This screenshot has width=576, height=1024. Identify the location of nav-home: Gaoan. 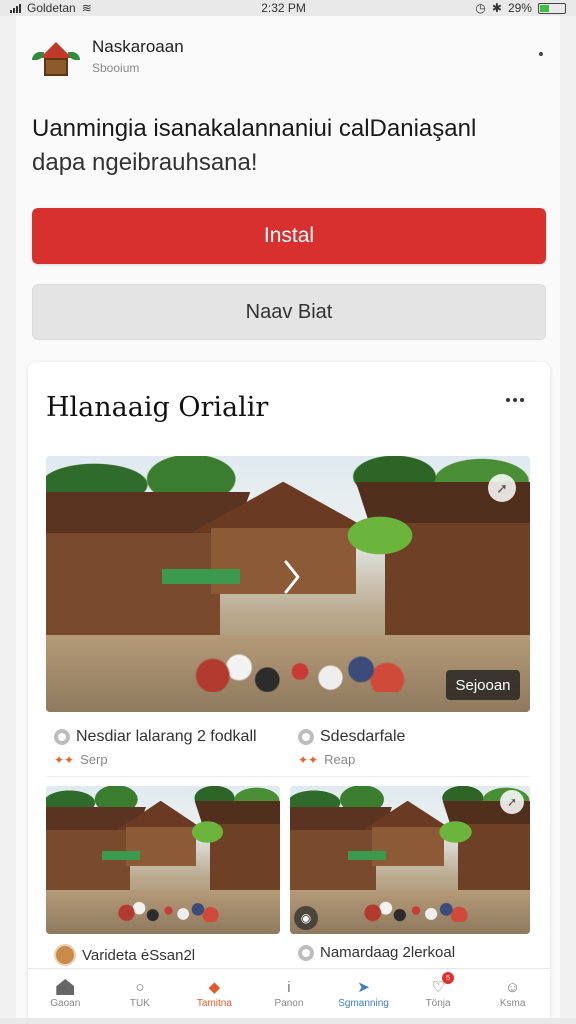
(65, 993).